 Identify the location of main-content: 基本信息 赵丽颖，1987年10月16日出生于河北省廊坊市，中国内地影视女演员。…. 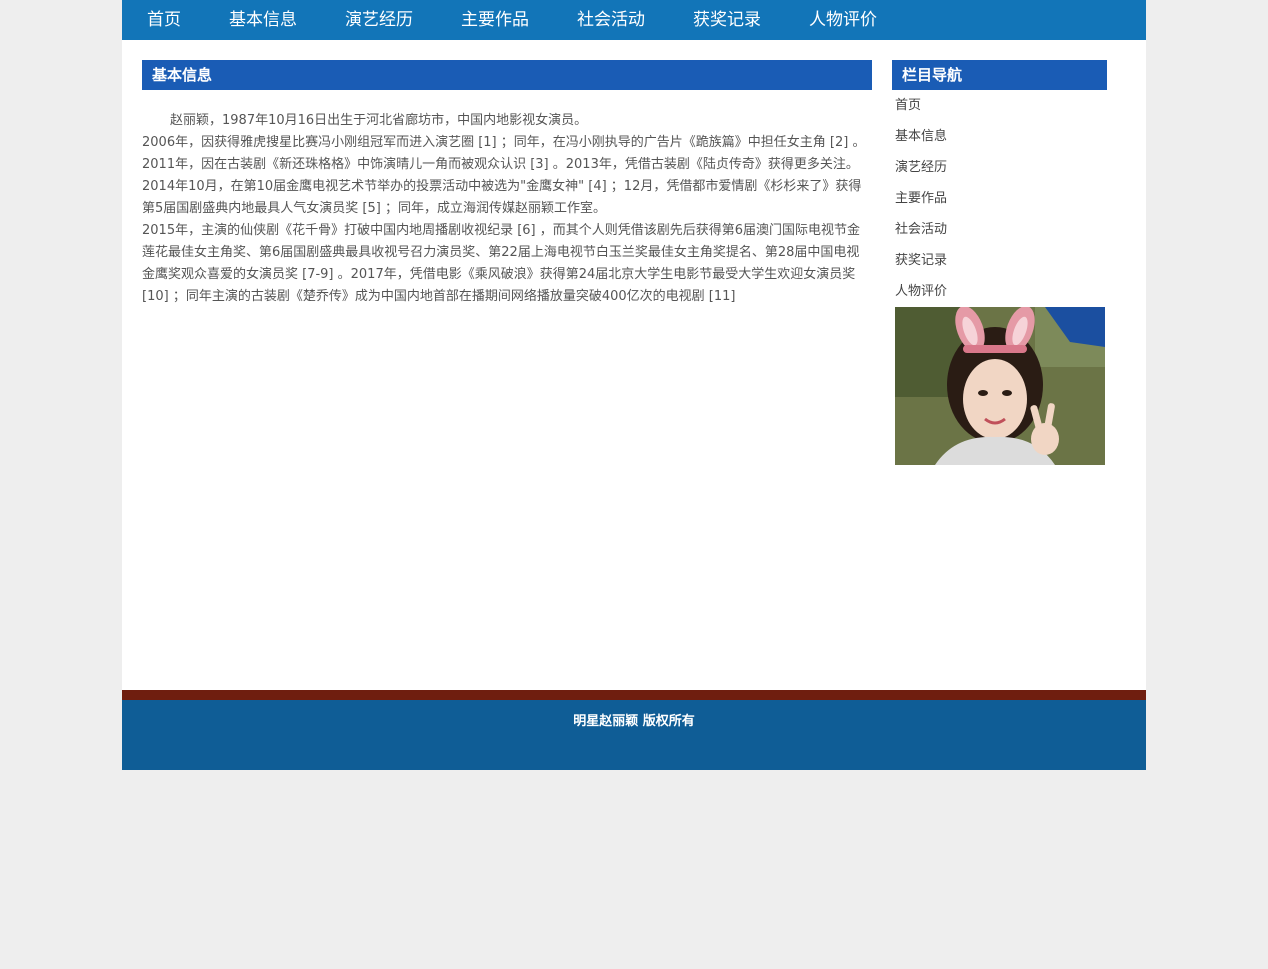
(507, 184).